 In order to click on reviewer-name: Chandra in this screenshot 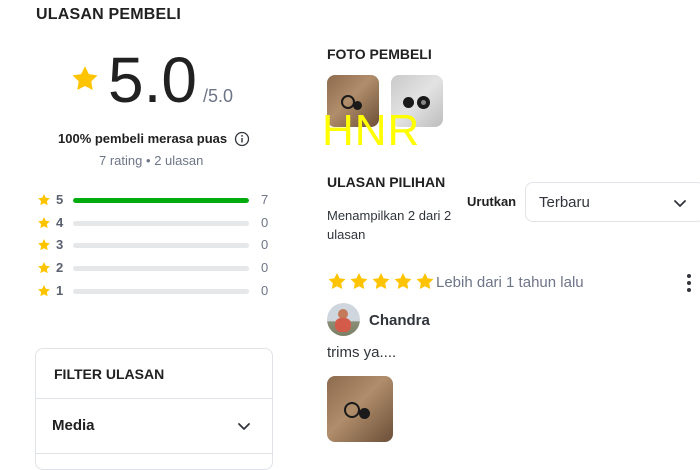, I will do `click(399, 320)`.